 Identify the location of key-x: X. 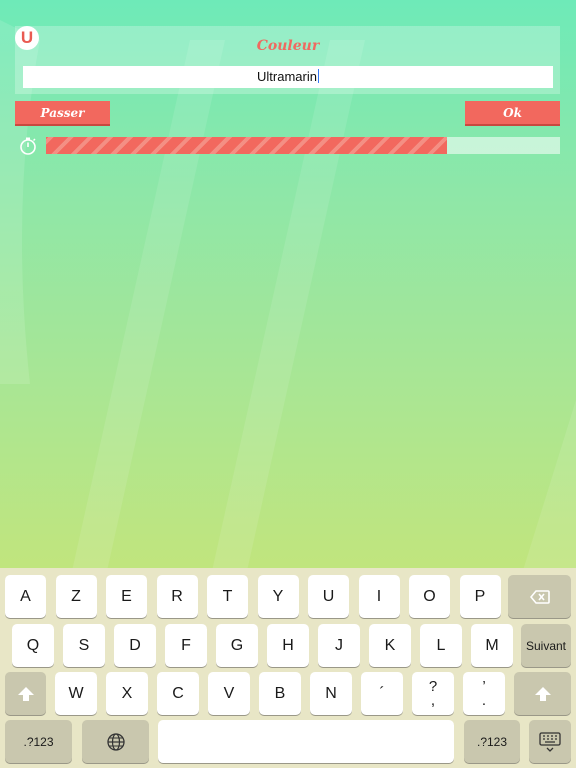
(127, 693).